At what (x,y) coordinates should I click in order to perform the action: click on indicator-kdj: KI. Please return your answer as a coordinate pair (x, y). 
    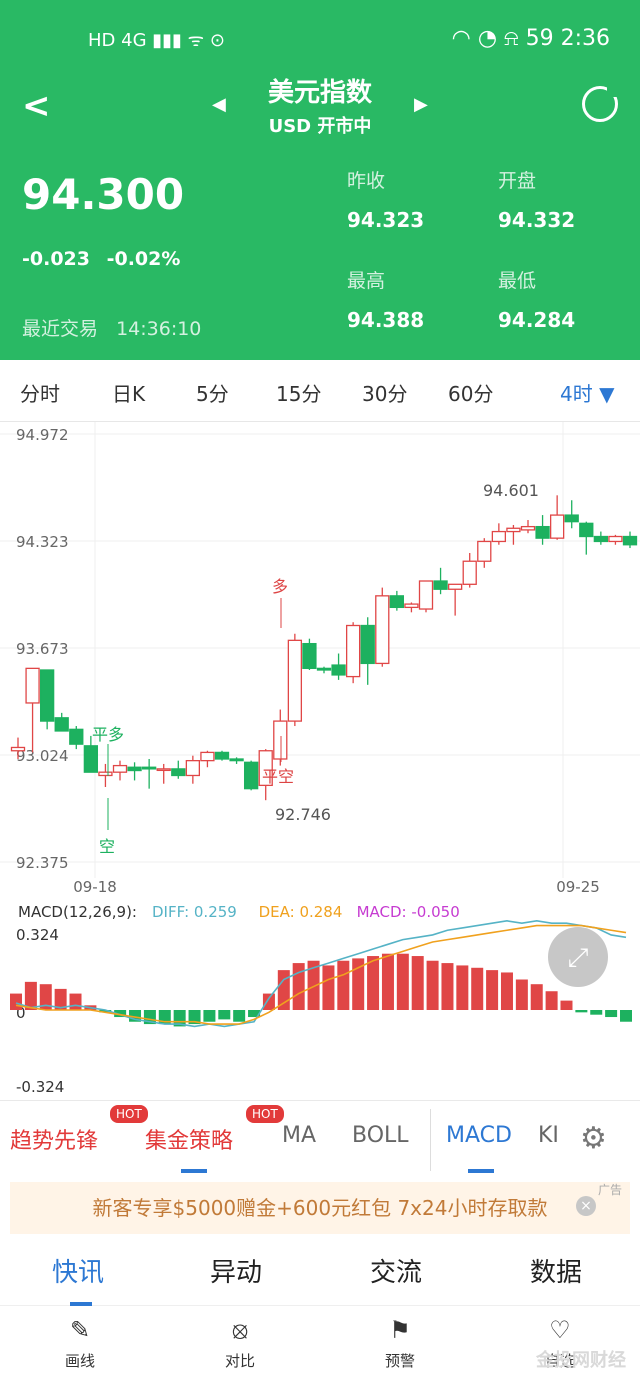
    Looking at the image, I should click on (548, 1135).